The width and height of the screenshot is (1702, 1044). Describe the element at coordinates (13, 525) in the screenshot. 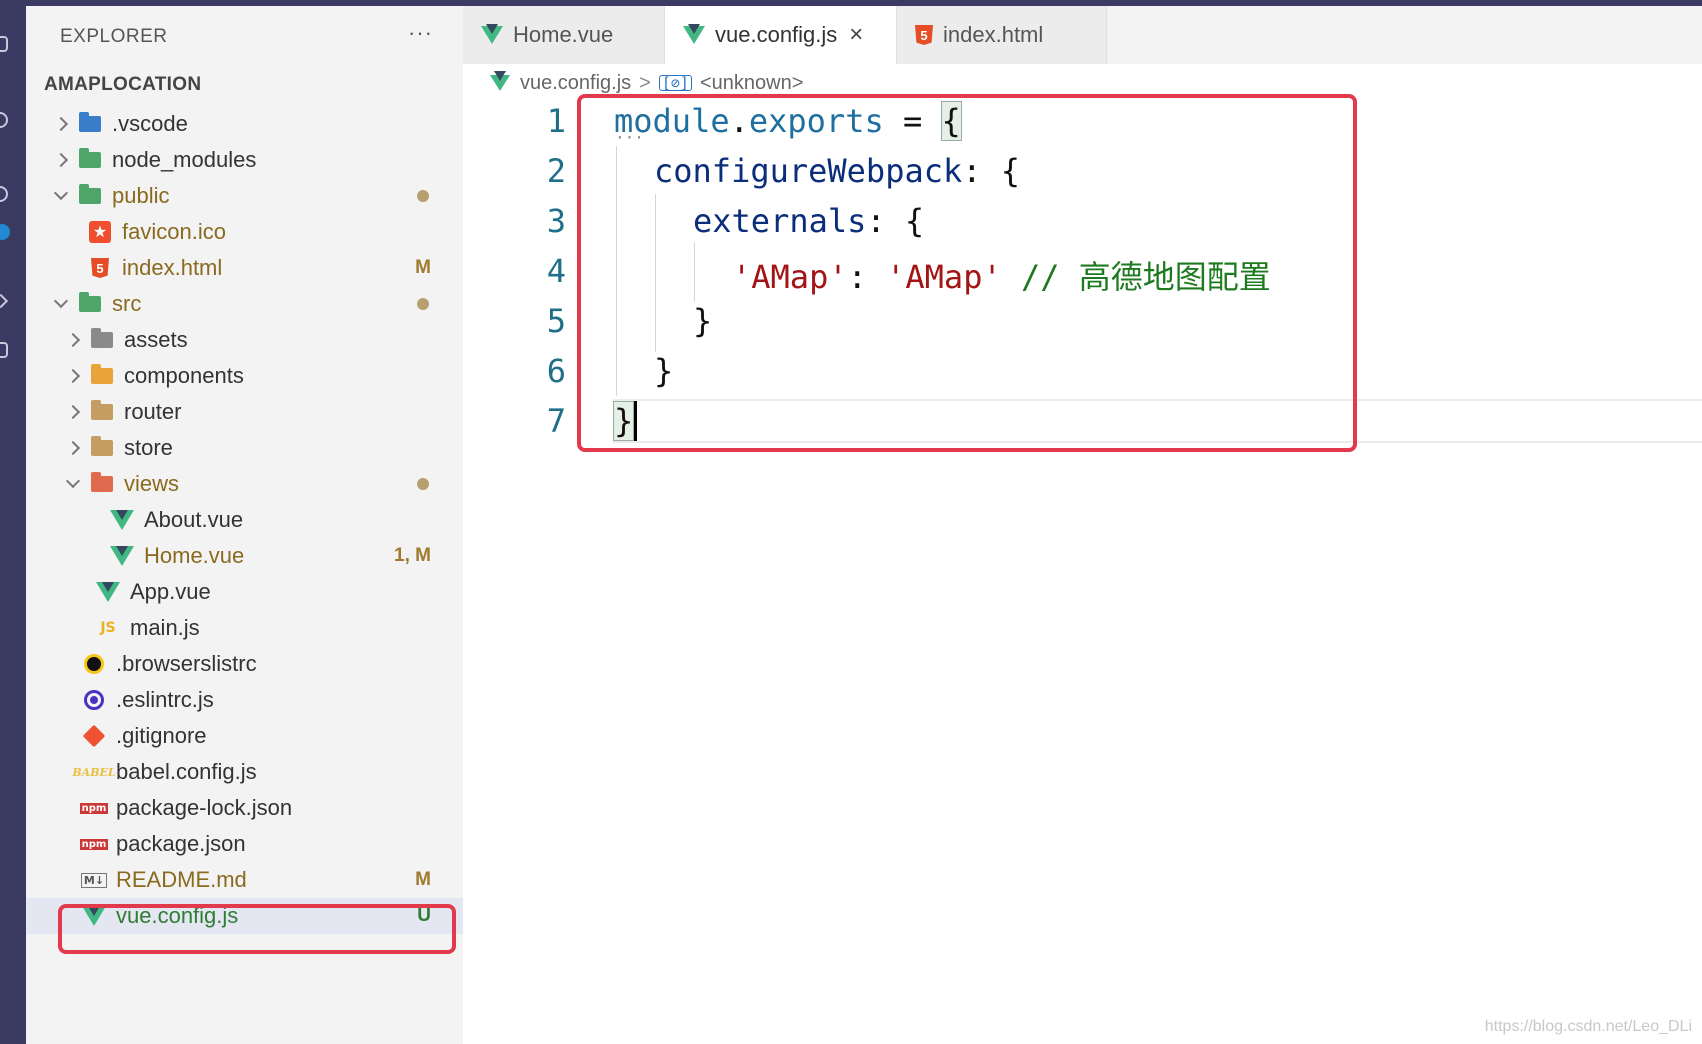

I see `activity-bar` at that location.